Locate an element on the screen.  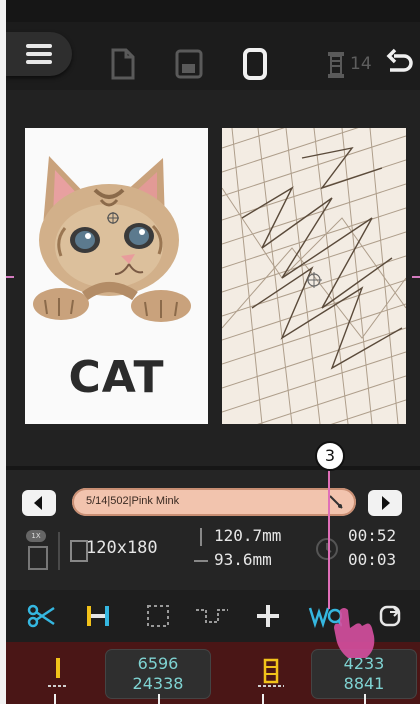
callout-number: 3 is located at coordinates (330, 456).